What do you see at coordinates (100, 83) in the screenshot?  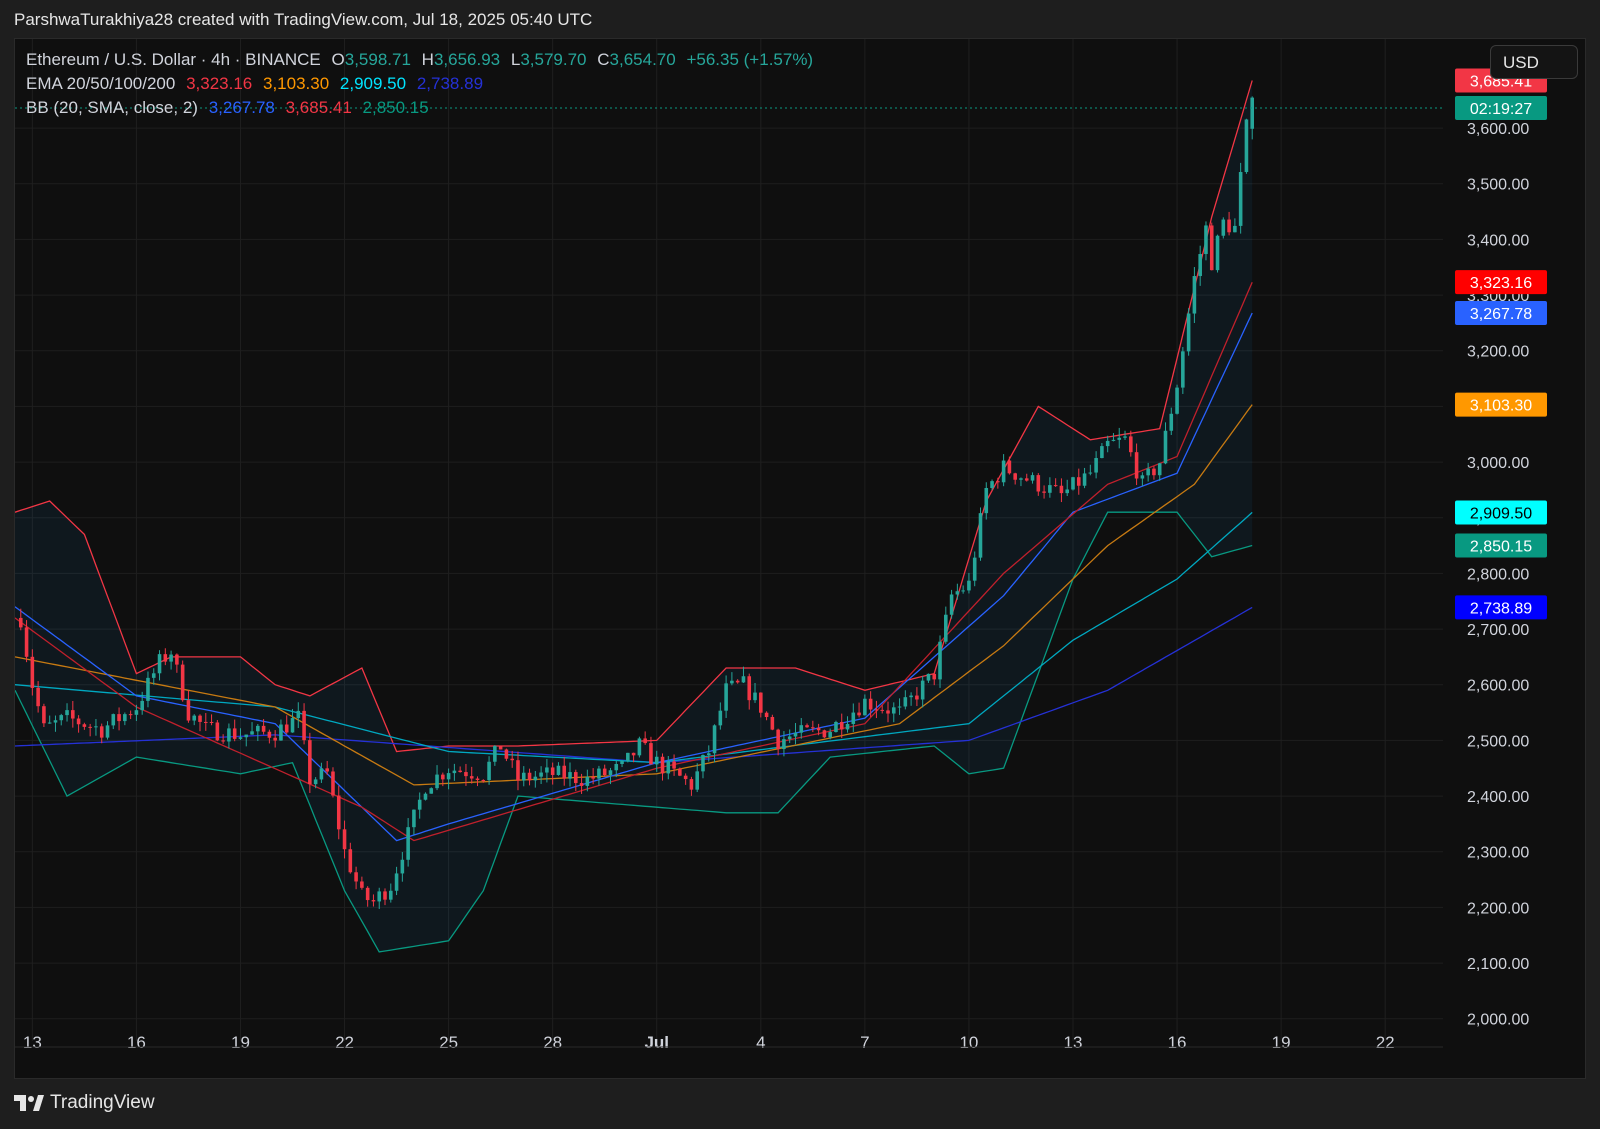 I see `ema-label: EMA 20/50/100/200` at bounding box center [100, 83].